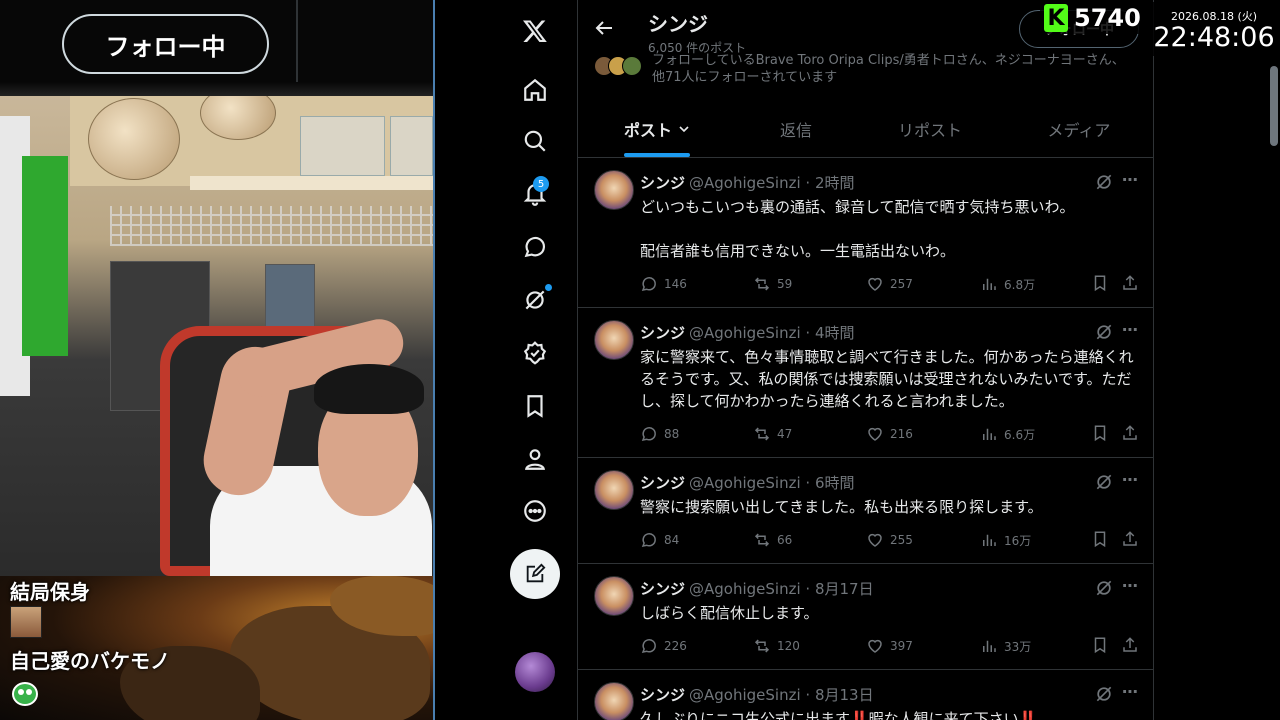 This screenshot has width=1280, height=720. What do you see at coordinates (901, 646) in the screenshot?
I see `like-count: 397` at bounding box center [901, 646].